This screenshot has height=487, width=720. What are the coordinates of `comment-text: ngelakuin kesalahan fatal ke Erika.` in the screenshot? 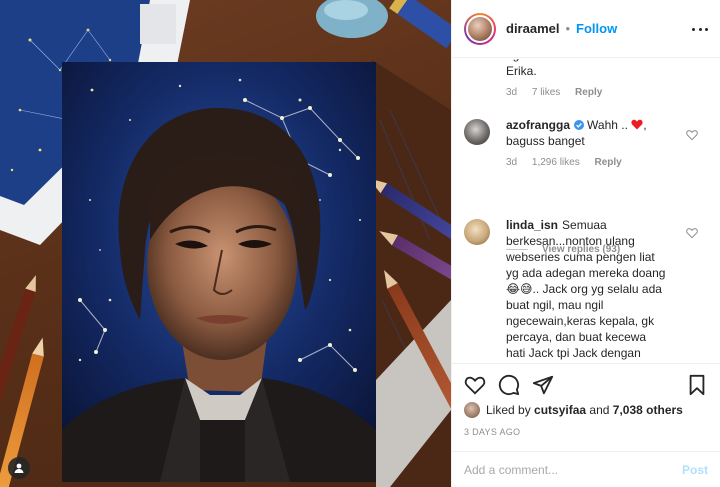 It's located at (581, 68).